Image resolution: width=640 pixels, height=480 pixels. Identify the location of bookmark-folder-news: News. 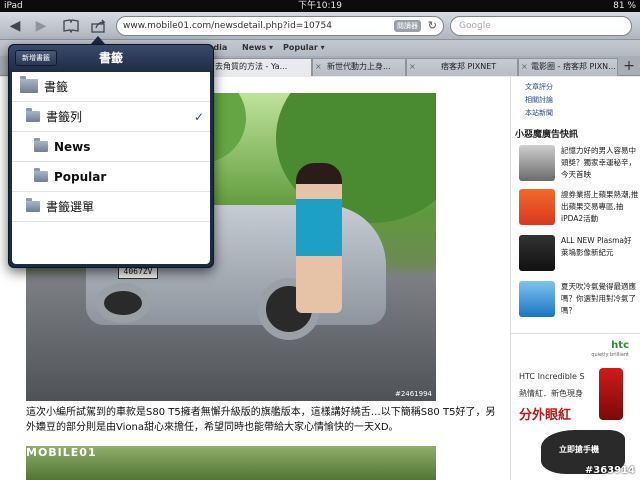
(111, 147).